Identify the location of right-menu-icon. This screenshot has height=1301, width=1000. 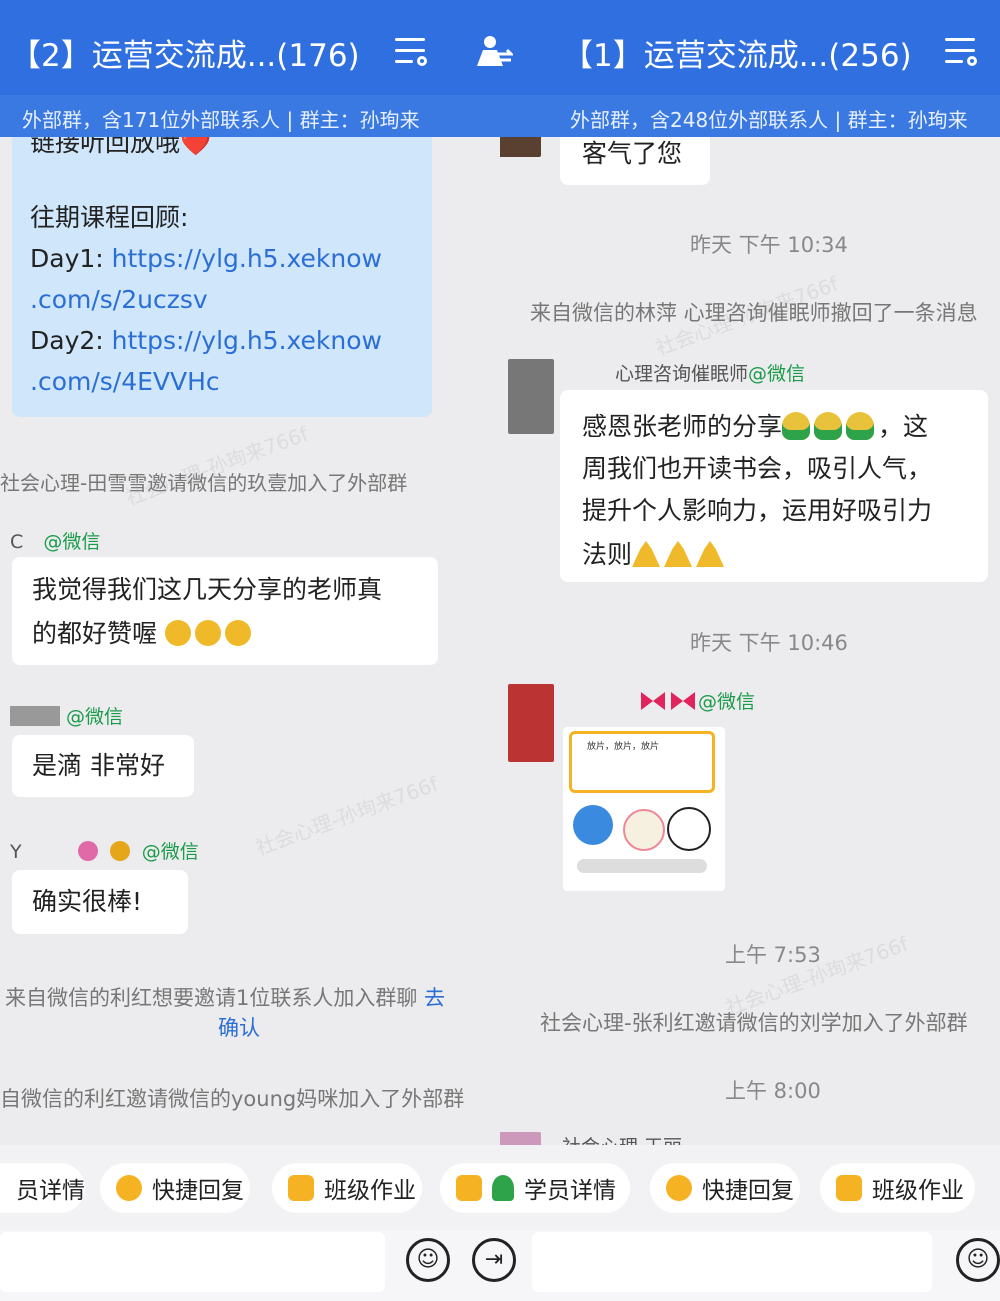
(961, 51).